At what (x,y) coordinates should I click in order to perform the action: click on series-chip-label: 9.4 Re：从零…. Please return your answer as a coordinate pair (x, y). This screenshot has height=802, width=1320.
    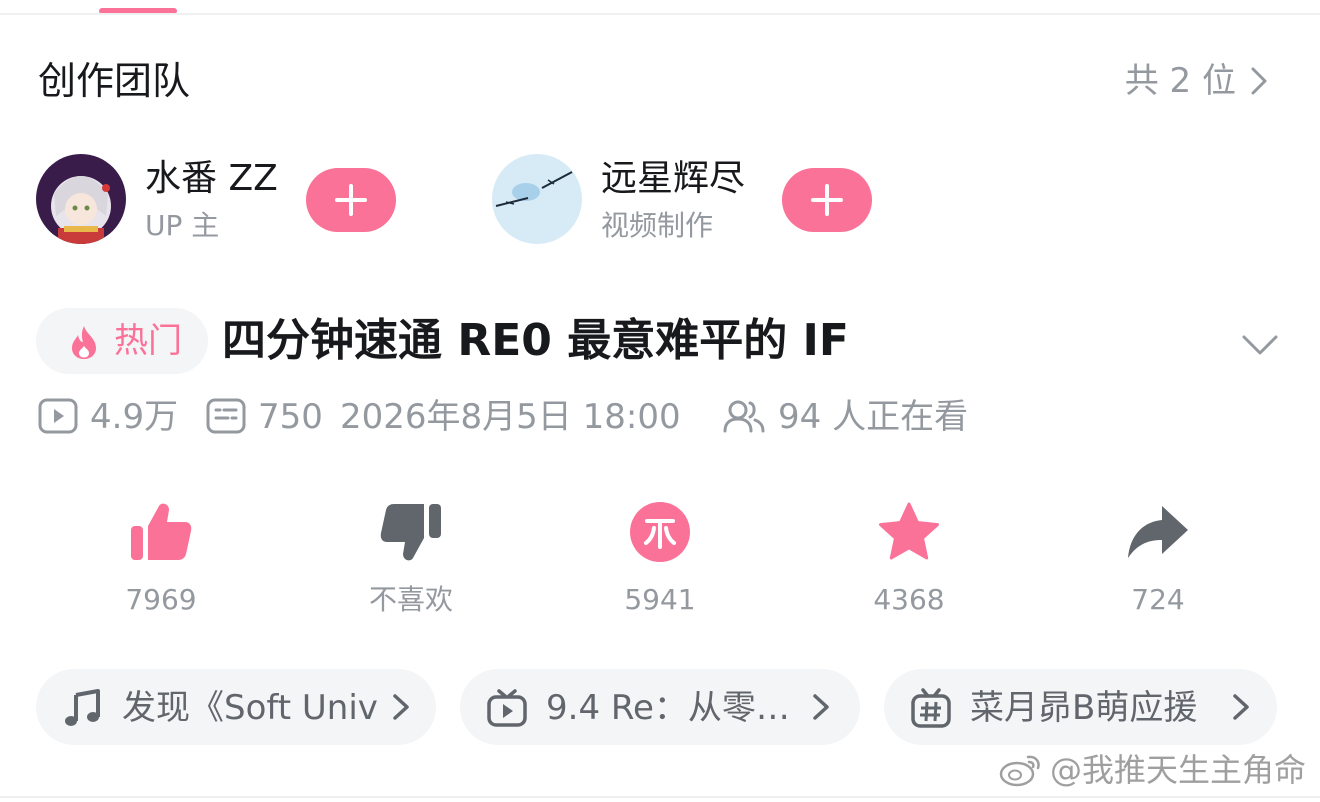
    Looking at the image, I should click on (668, 708).